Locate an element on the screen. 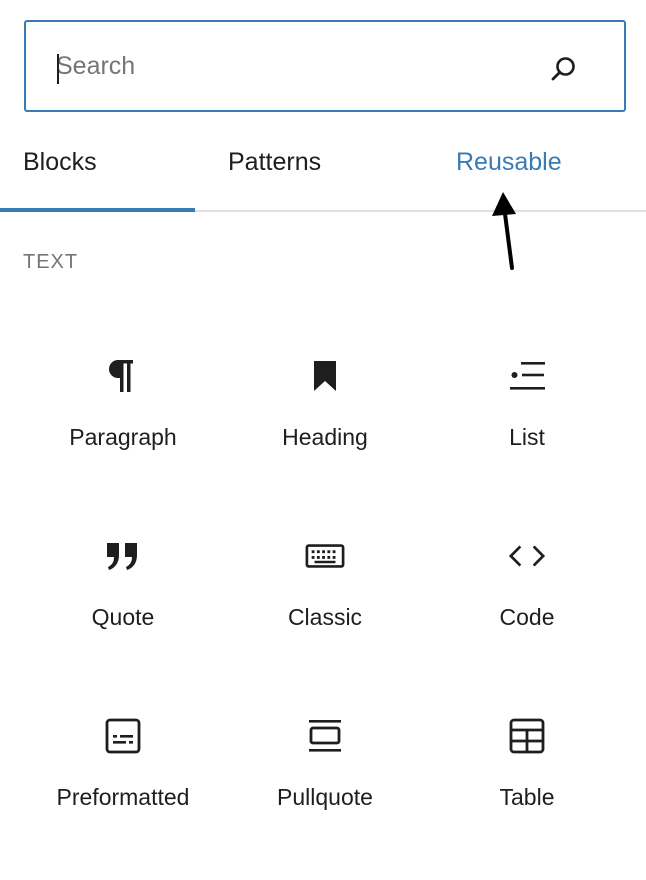 The height and width of the screenshot is (880, 646). block-preformatted: Preformatted is located at coordinates (123, 750).